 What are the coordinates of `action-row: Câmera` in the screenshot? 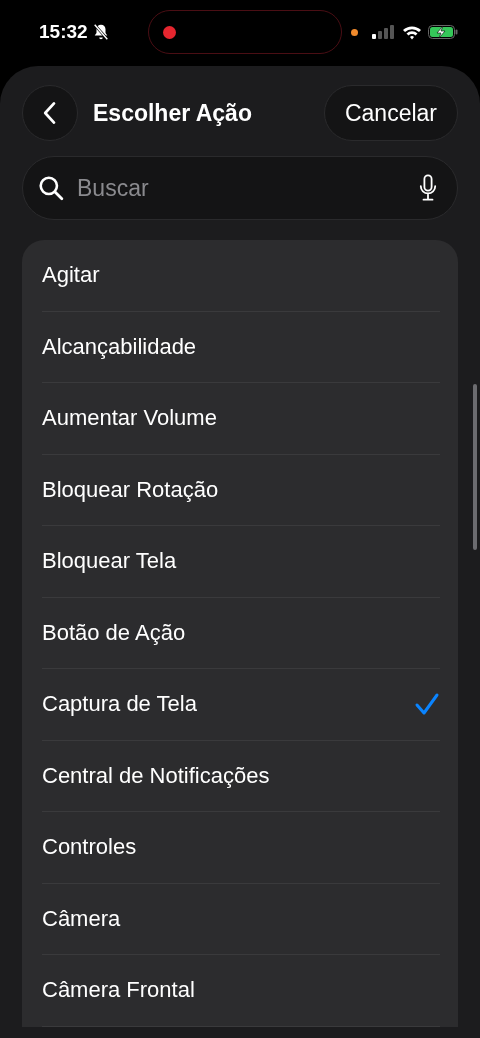 It's located at (241, 919).